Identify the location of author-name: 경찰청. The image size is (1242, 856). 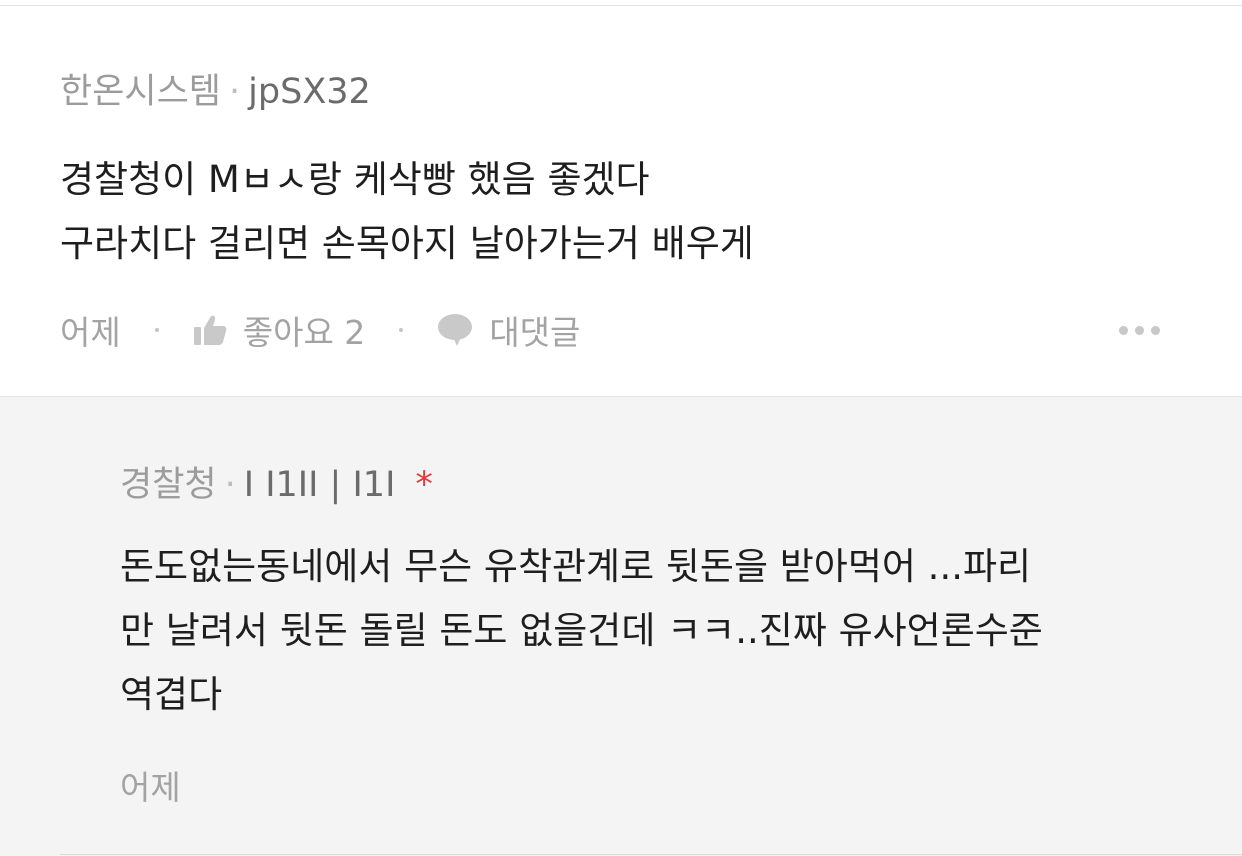
(168, 485).